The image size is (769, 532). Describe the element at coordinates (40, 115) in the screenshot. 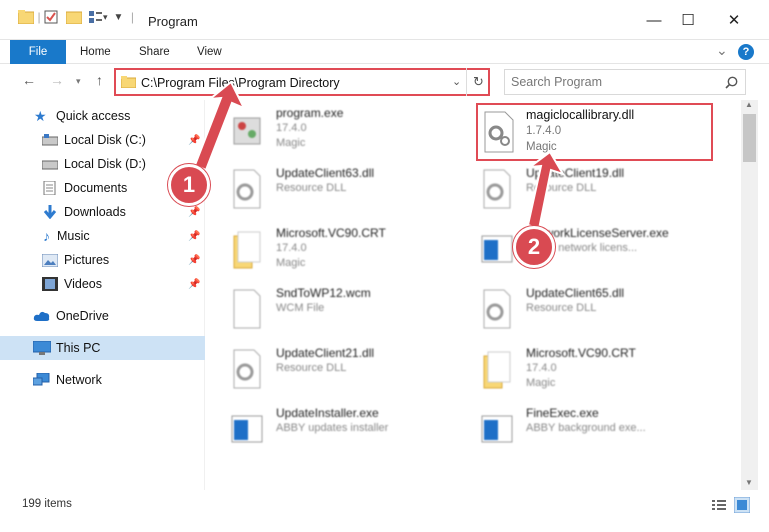

I see `star-icon: ★` at that location.